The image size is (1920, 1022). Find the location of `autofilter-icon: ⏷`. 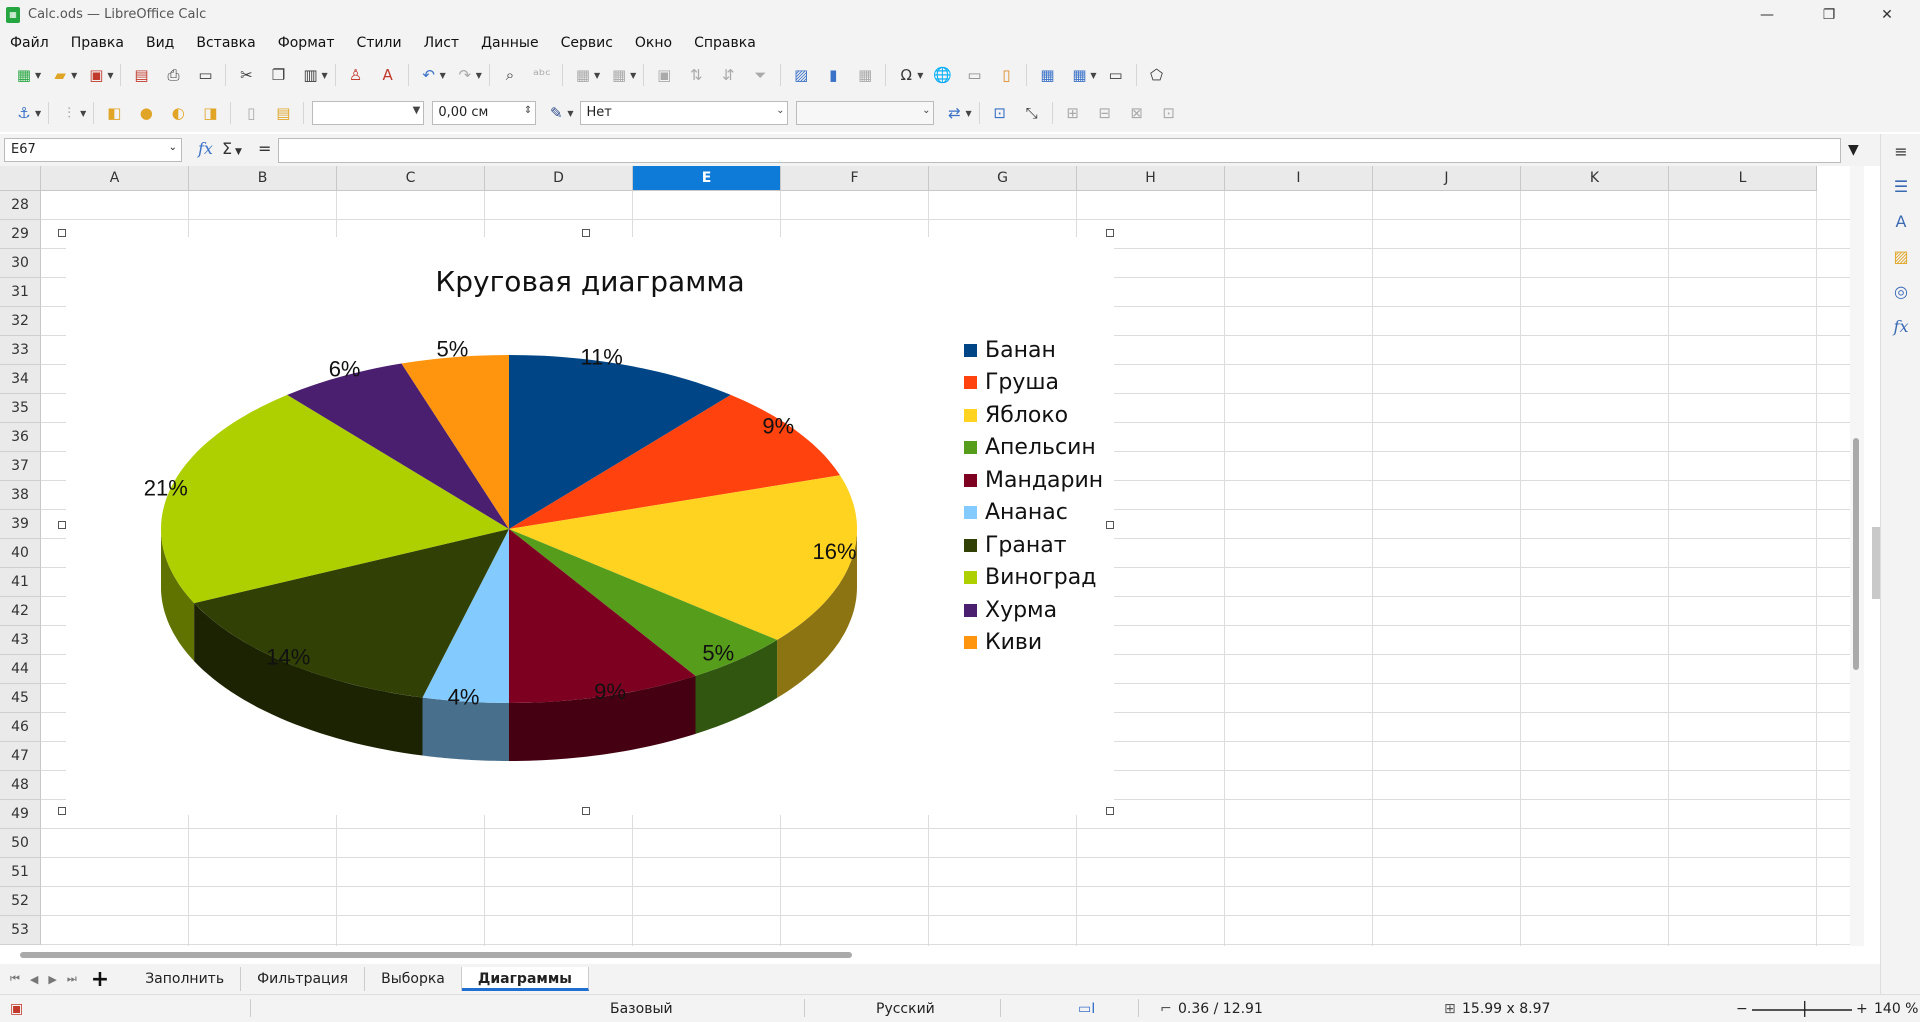

autofilter-icon: ⏷ is located at coordinates (760, 75).